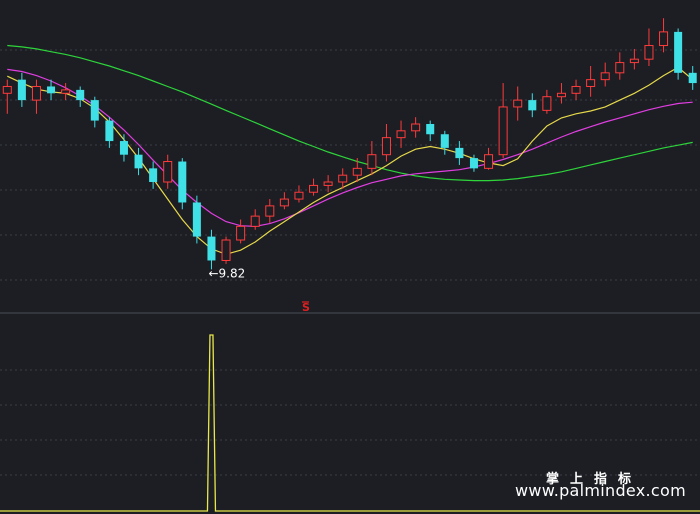 Image resolution: width=700 pixels, height=514 pixels. What do you see at coordinates (306, 307) in the screenshot?
I see `signal-marker: S` at bounding box center [306, 307].